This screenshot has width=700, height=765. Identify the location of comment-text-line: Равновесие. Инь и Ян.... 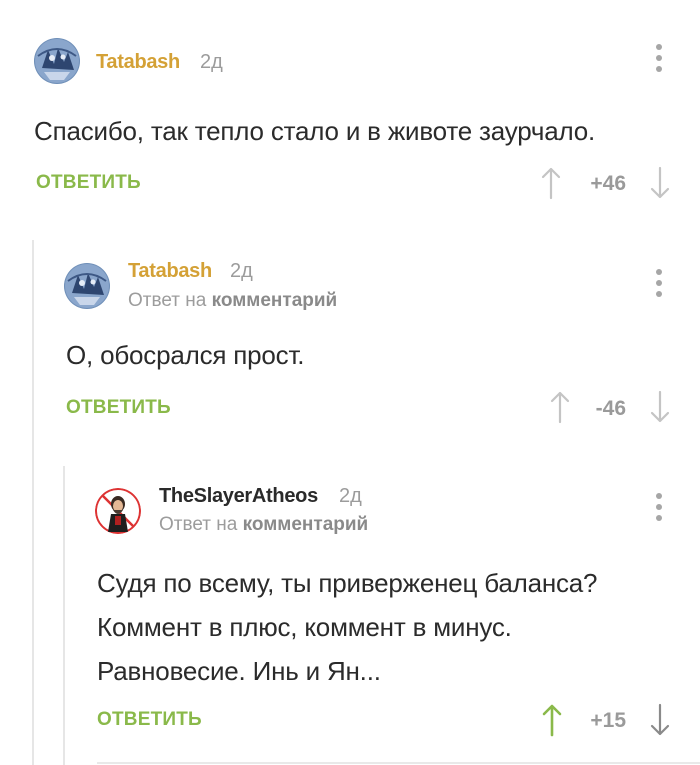
(239, 671).